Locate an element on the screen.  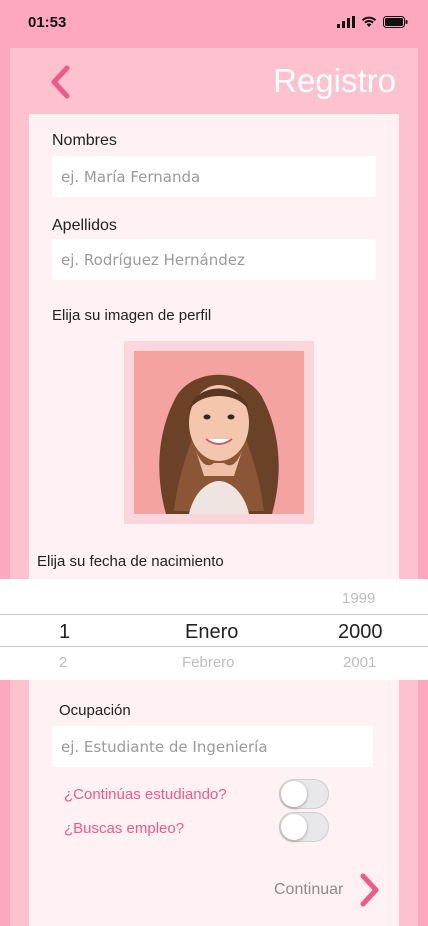
employment-label: ¿Buscas empleo? is located at coordinates (124, 828).